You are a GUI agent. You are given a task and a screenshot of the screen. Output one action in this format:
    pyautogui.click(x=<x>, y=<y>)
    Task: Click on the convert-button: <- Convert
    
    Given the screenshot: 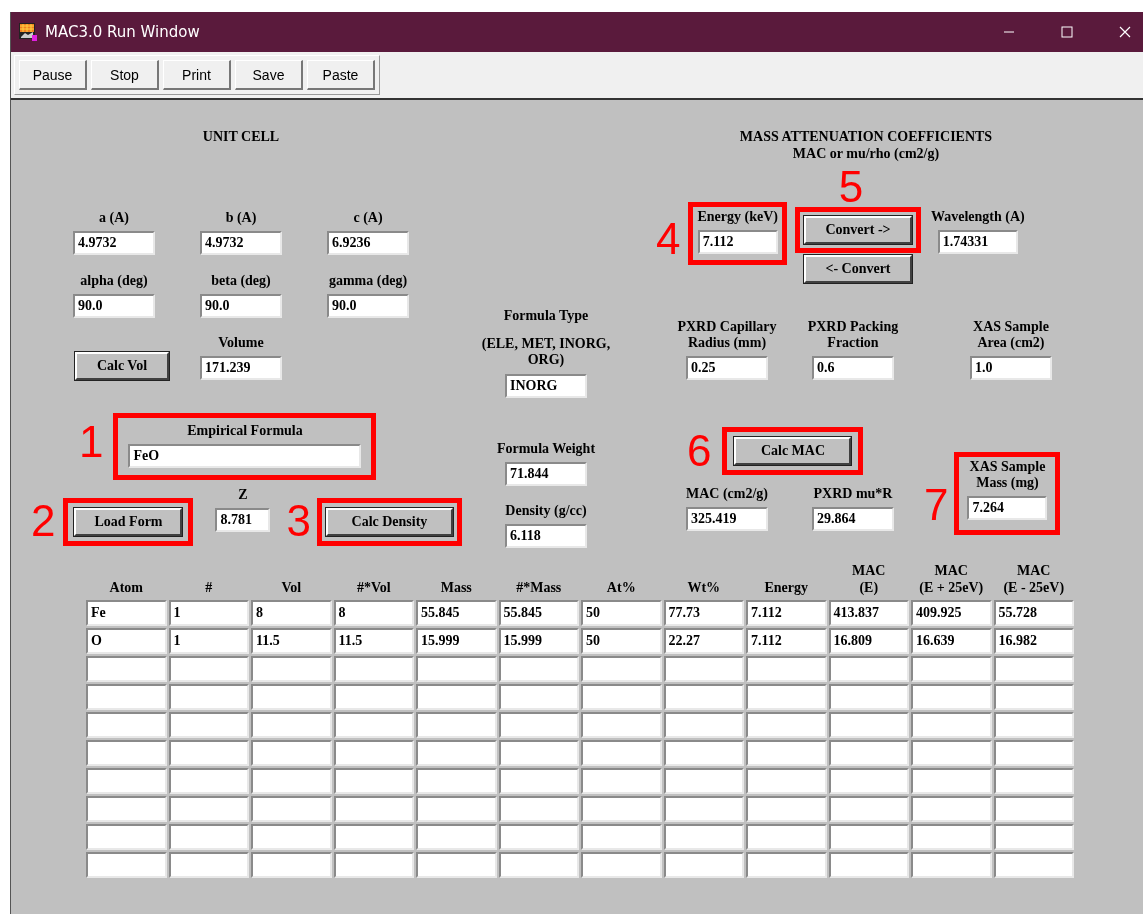 What is the action you would take?
    pyautogui.click(x=858, y=269)
    